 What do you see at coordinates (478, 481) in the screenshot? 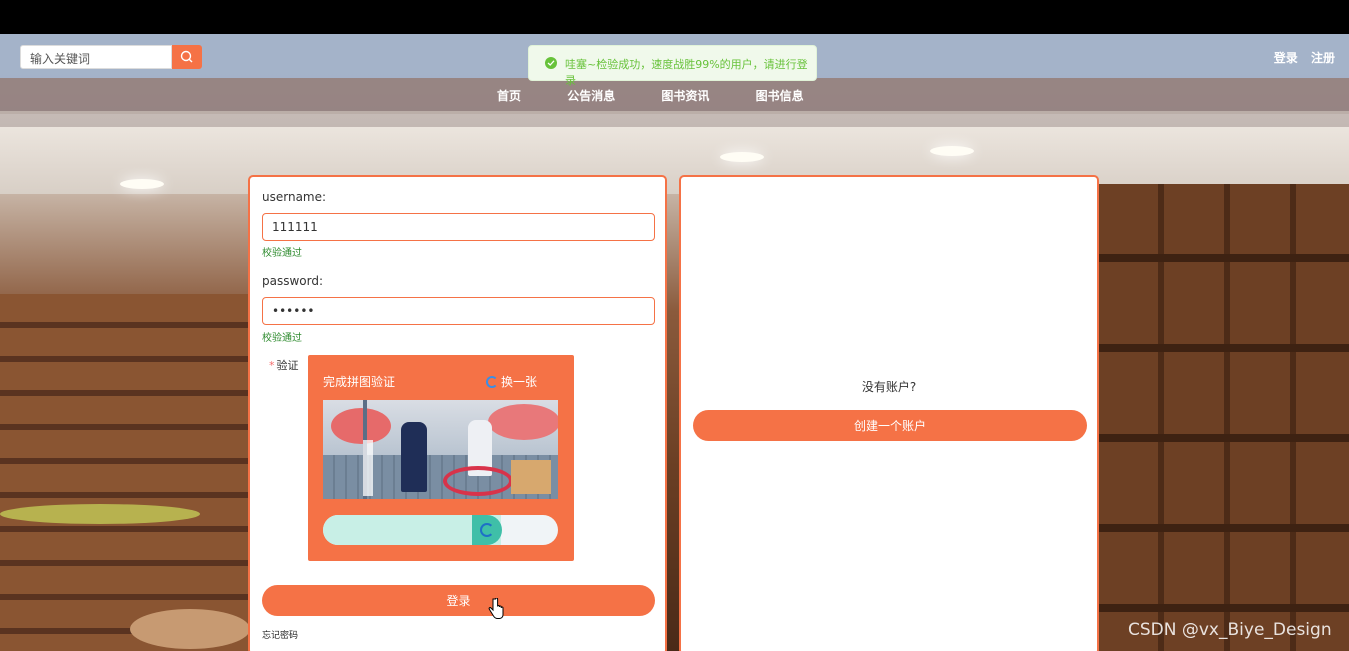
I see `captcha-bicycle` at bounding box center [478, 481].